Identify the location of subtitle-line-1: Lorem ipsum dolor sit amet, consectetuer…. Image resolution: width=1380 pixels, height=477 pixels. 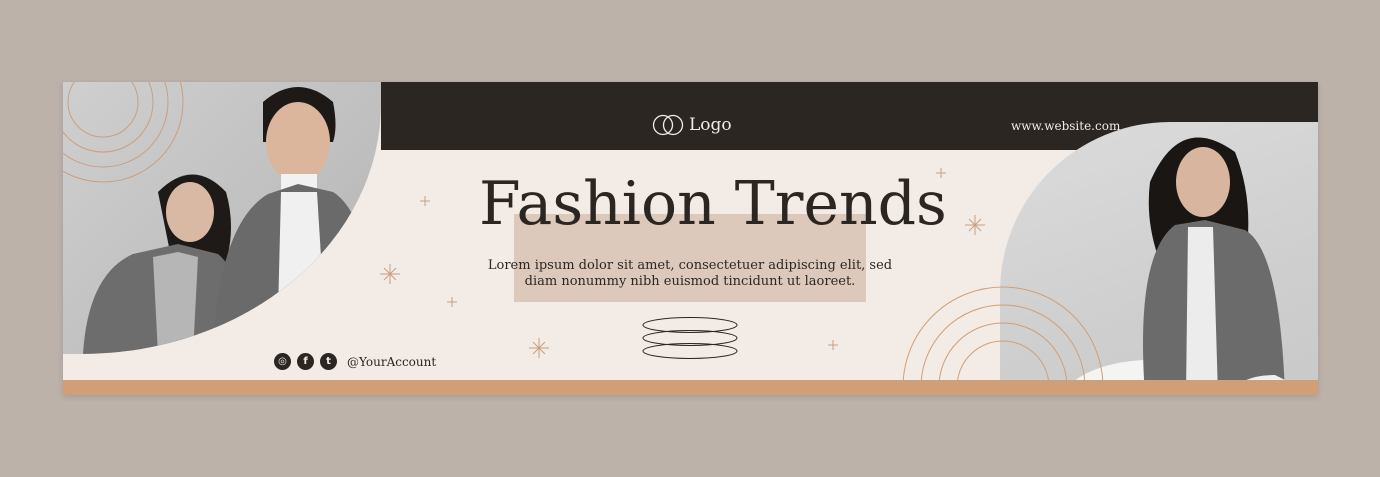
(690, 265).